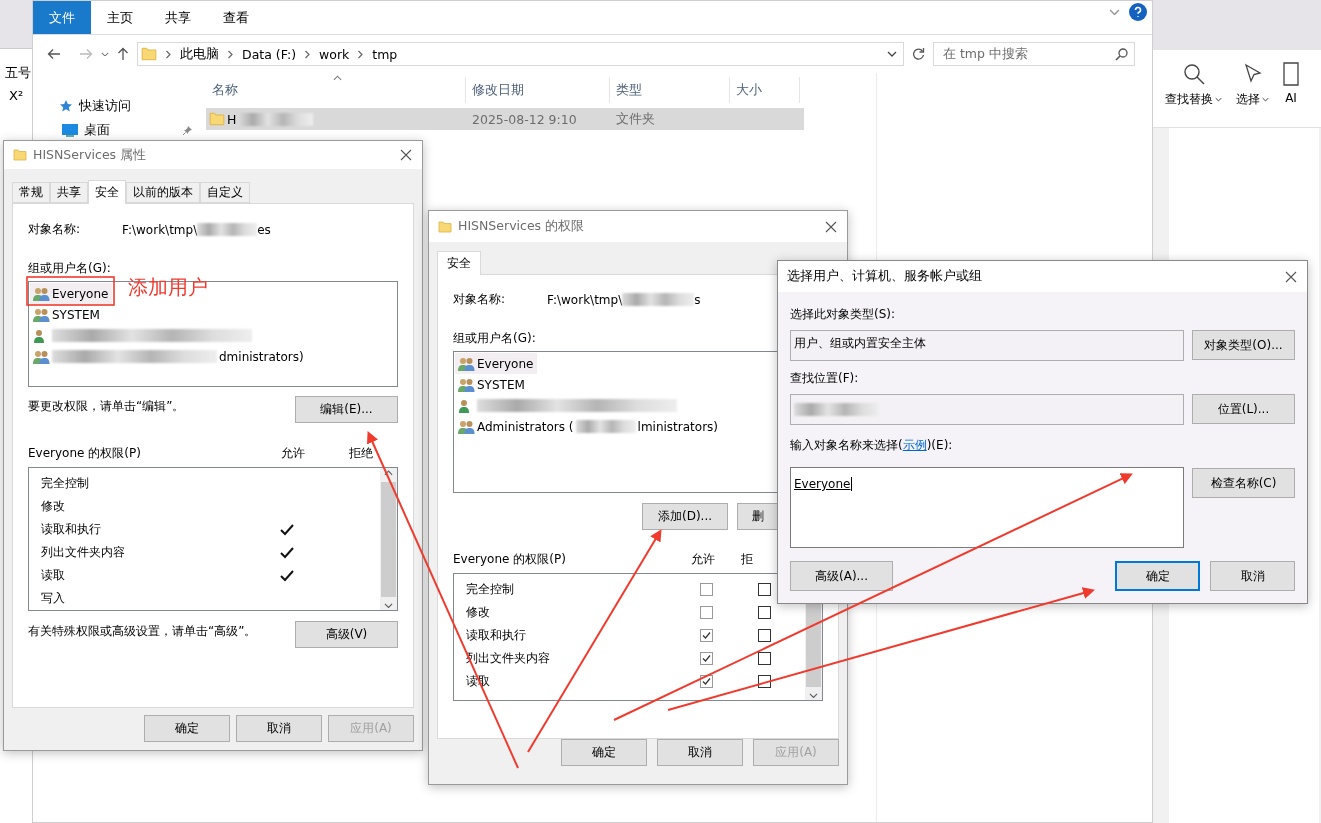  I want to click on user-group-icon, so click(466, 426).